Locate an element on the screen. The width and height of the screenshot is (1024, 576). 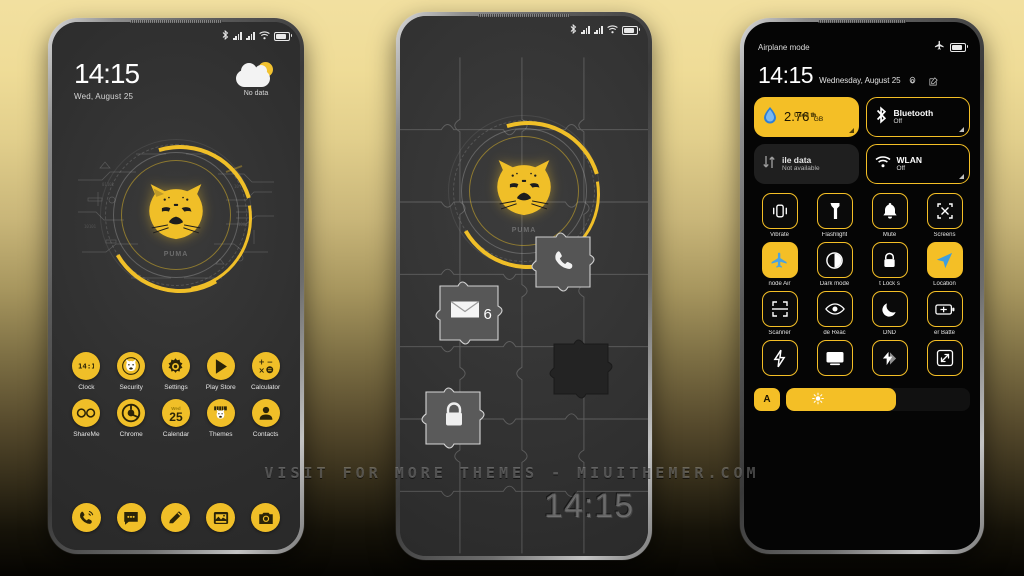
puzzle-piece-lock is located at coordinates (454, 418).